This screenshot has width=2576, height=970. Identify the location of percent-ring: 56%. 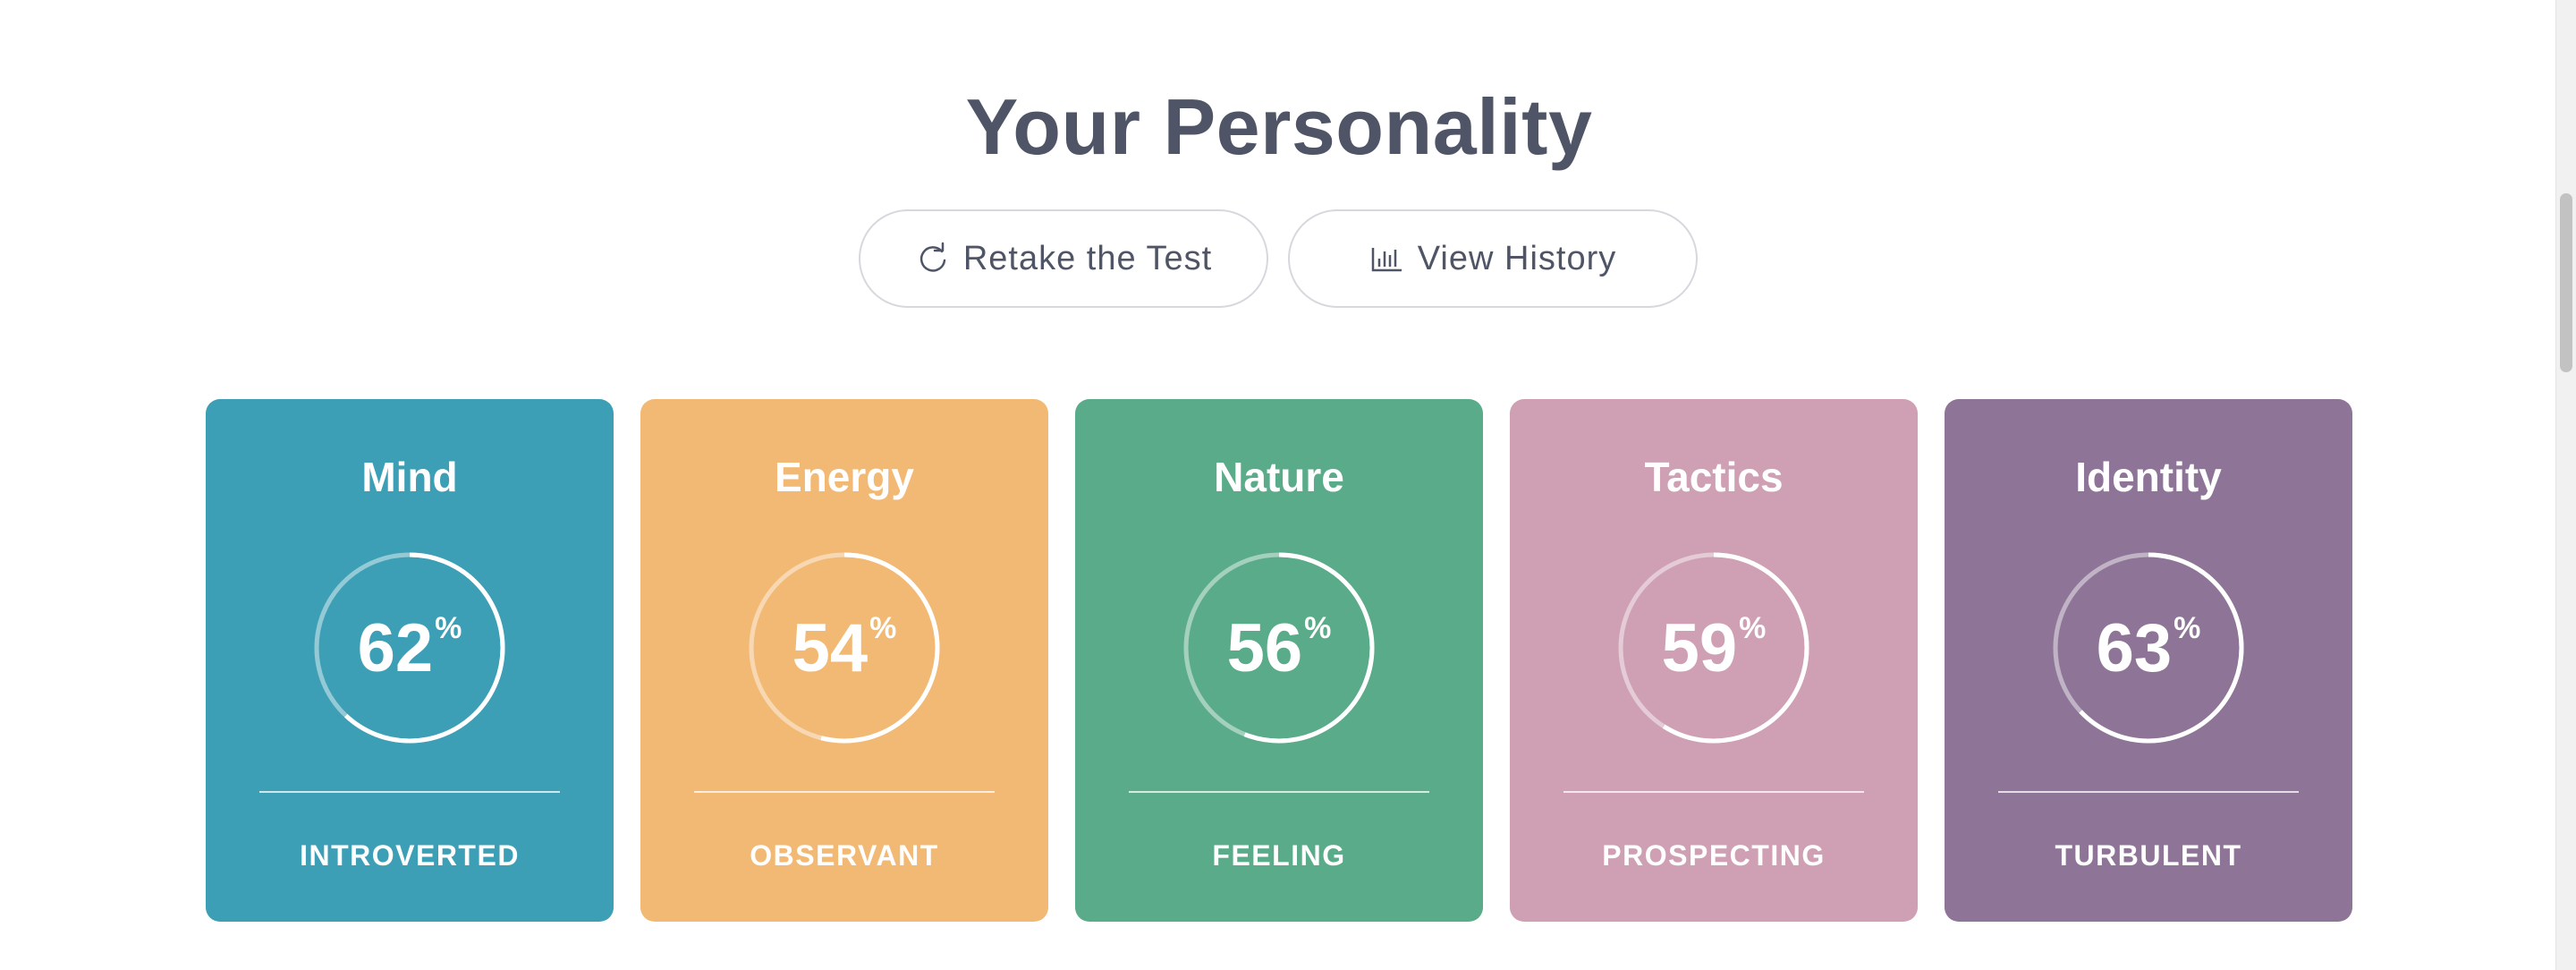
(1279, 647).